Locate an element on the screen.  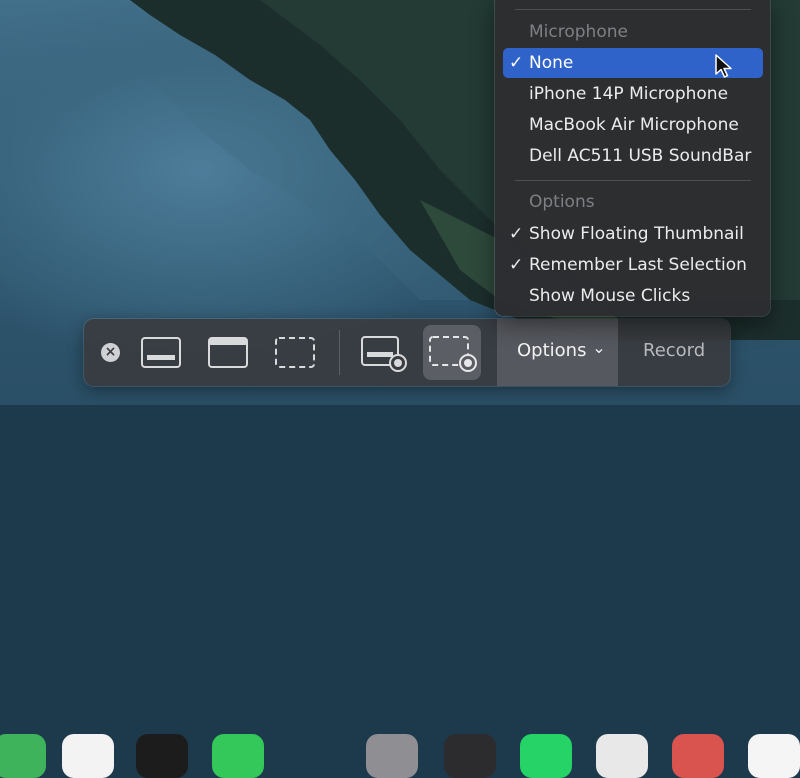
capture-selection-icon is located at coordinates (295, 352).